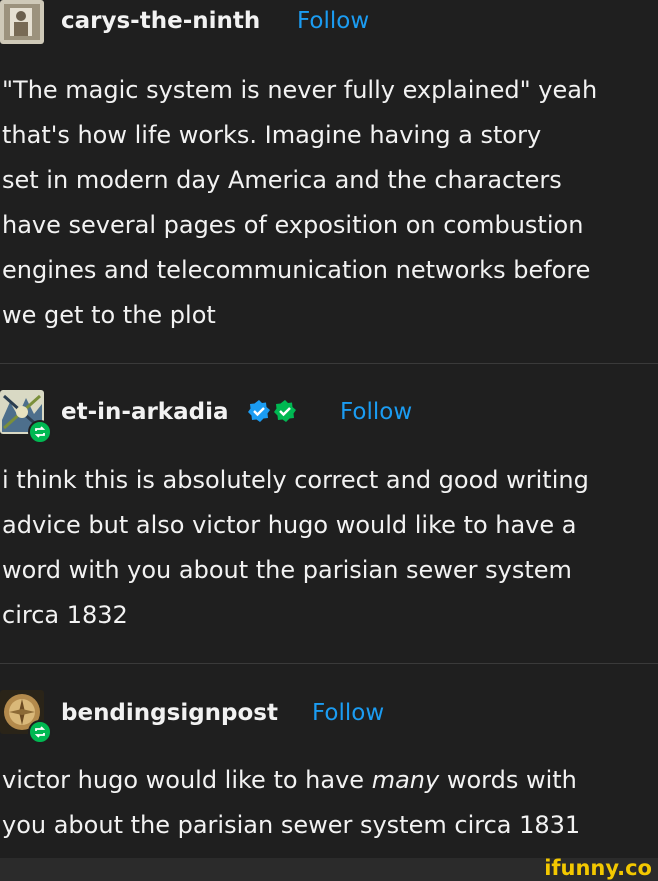 The image size is (658, 881). What do you see at coordinates (285, 411) in the screenshot?
I see `verified-green-badge-icon` at bounding box center [285, 411].